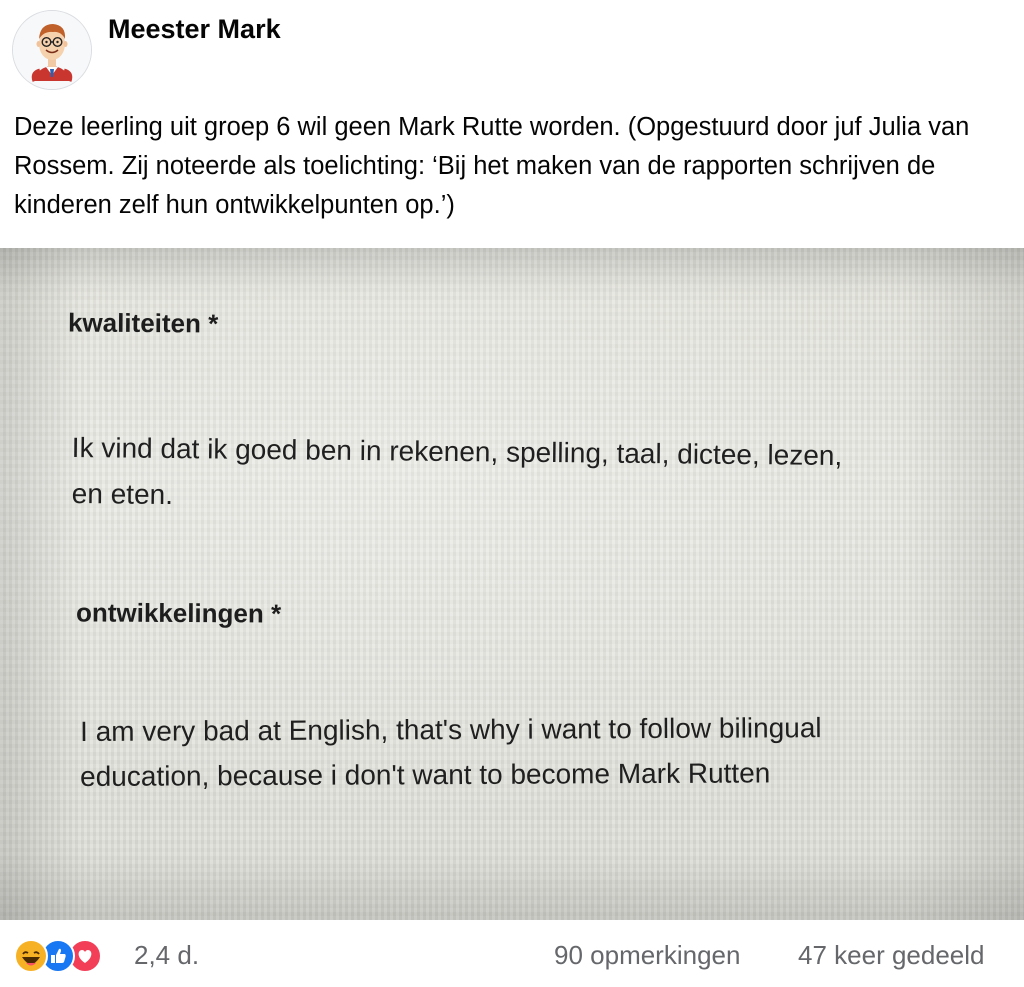 The image size is (1024, 987). What do you see at coordinates (178, 613) in the screenshot?
I see `section-label-ontwikkelingen: ontwikkelingen *` at bounding box center [178, 613].